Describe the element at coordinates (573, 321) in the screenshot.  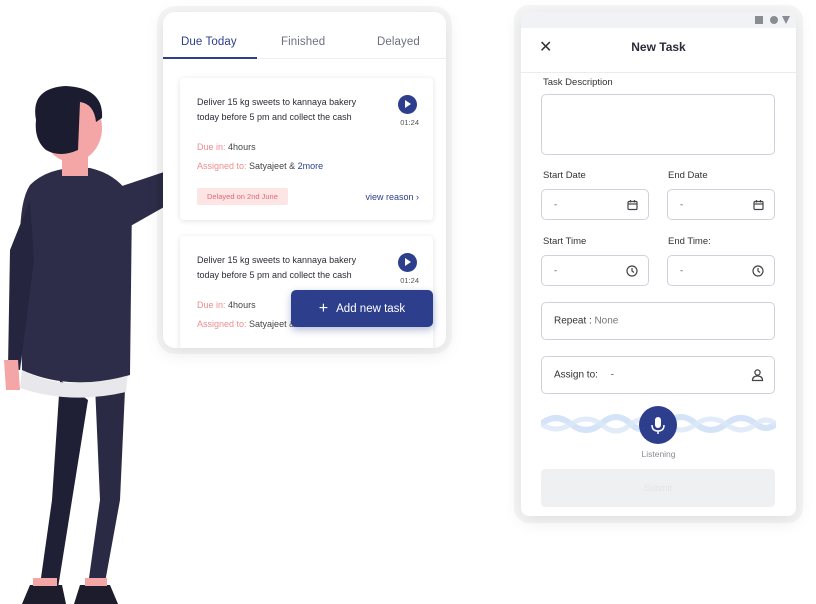
I see `repeat-label: Repeat :` at that location.